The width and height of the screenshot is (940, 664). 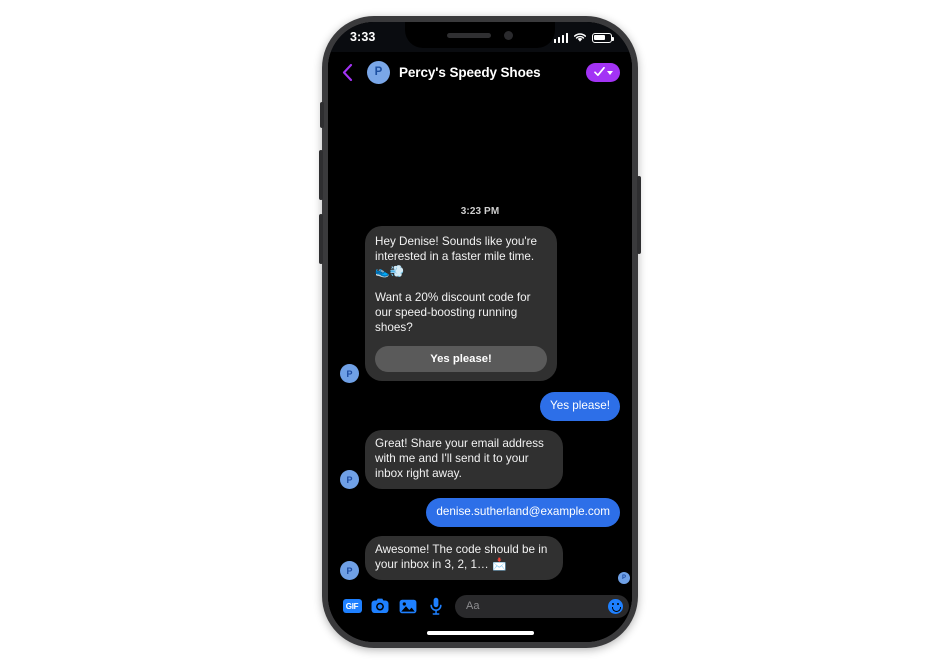 What do you see at coordinates (469, 35) in the screenshot?
I see `earpiece-speaker-icon` at bounding box center [469, 35].